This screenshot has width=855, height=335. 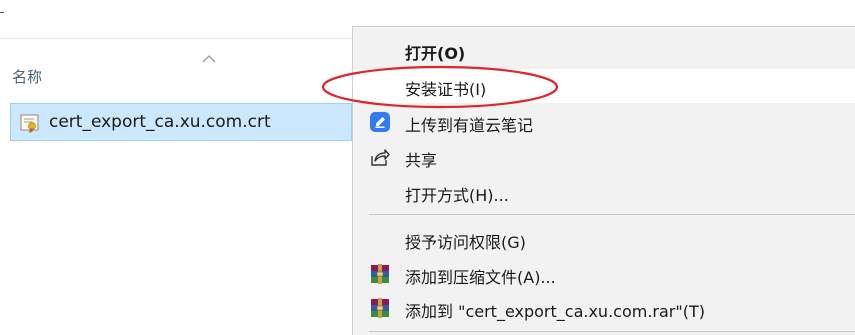 What do you see at coordinates (29, 123) in the screenshot?
I see `certificate-file-icon` at bounding box center [29, 123].